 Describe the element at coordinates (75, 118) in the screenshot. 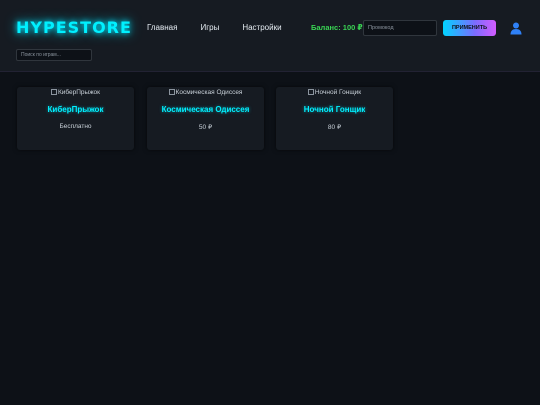

I see `game-card: КиберПрыжок КиберПрыжок Бесплатно` at that location.